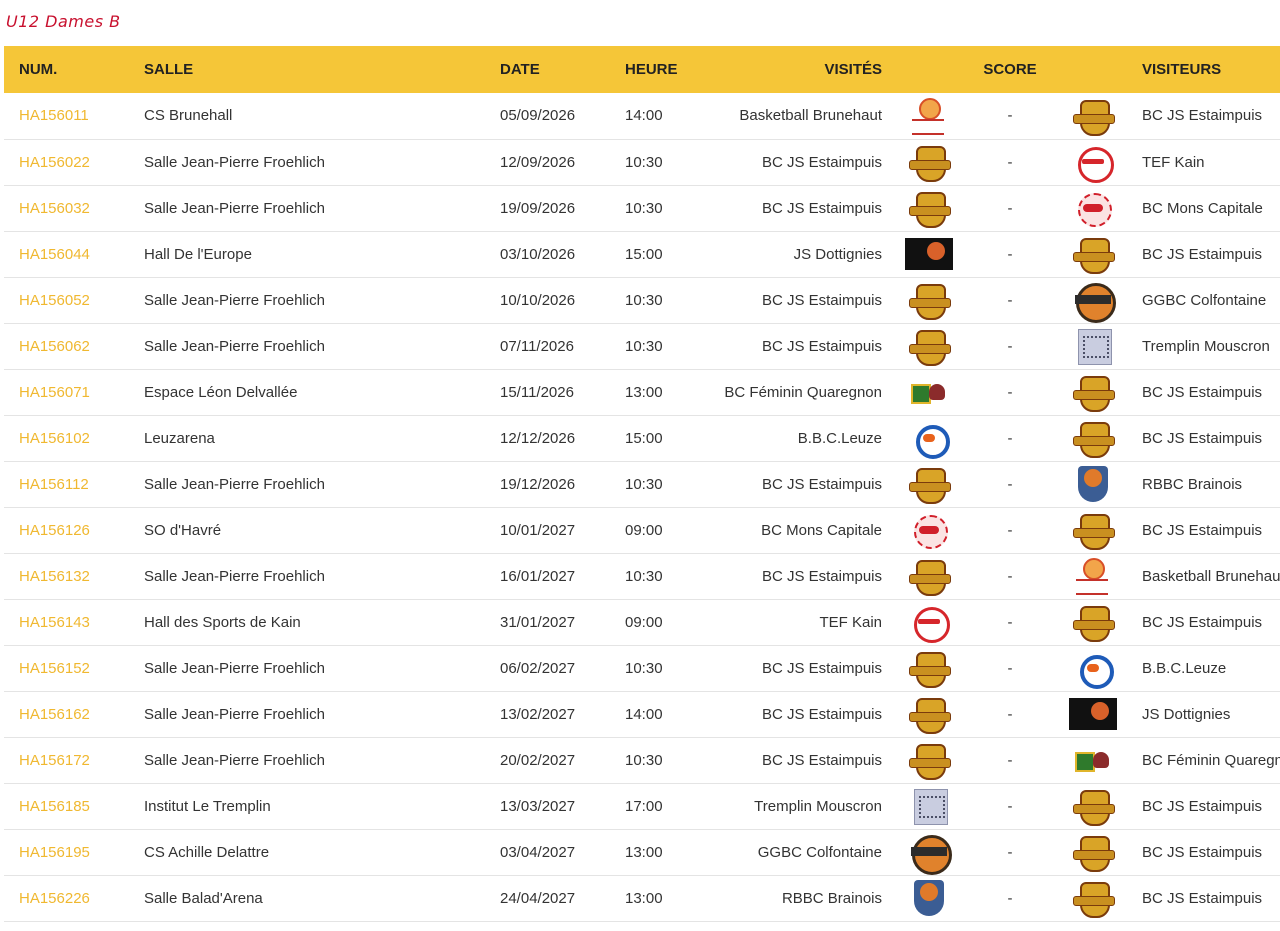 The width and height of the screenshot is (1280, 931). Describe the element at coordinates (66, 484) in the screenshot. I see `match-number-link: HA156112` at that location.